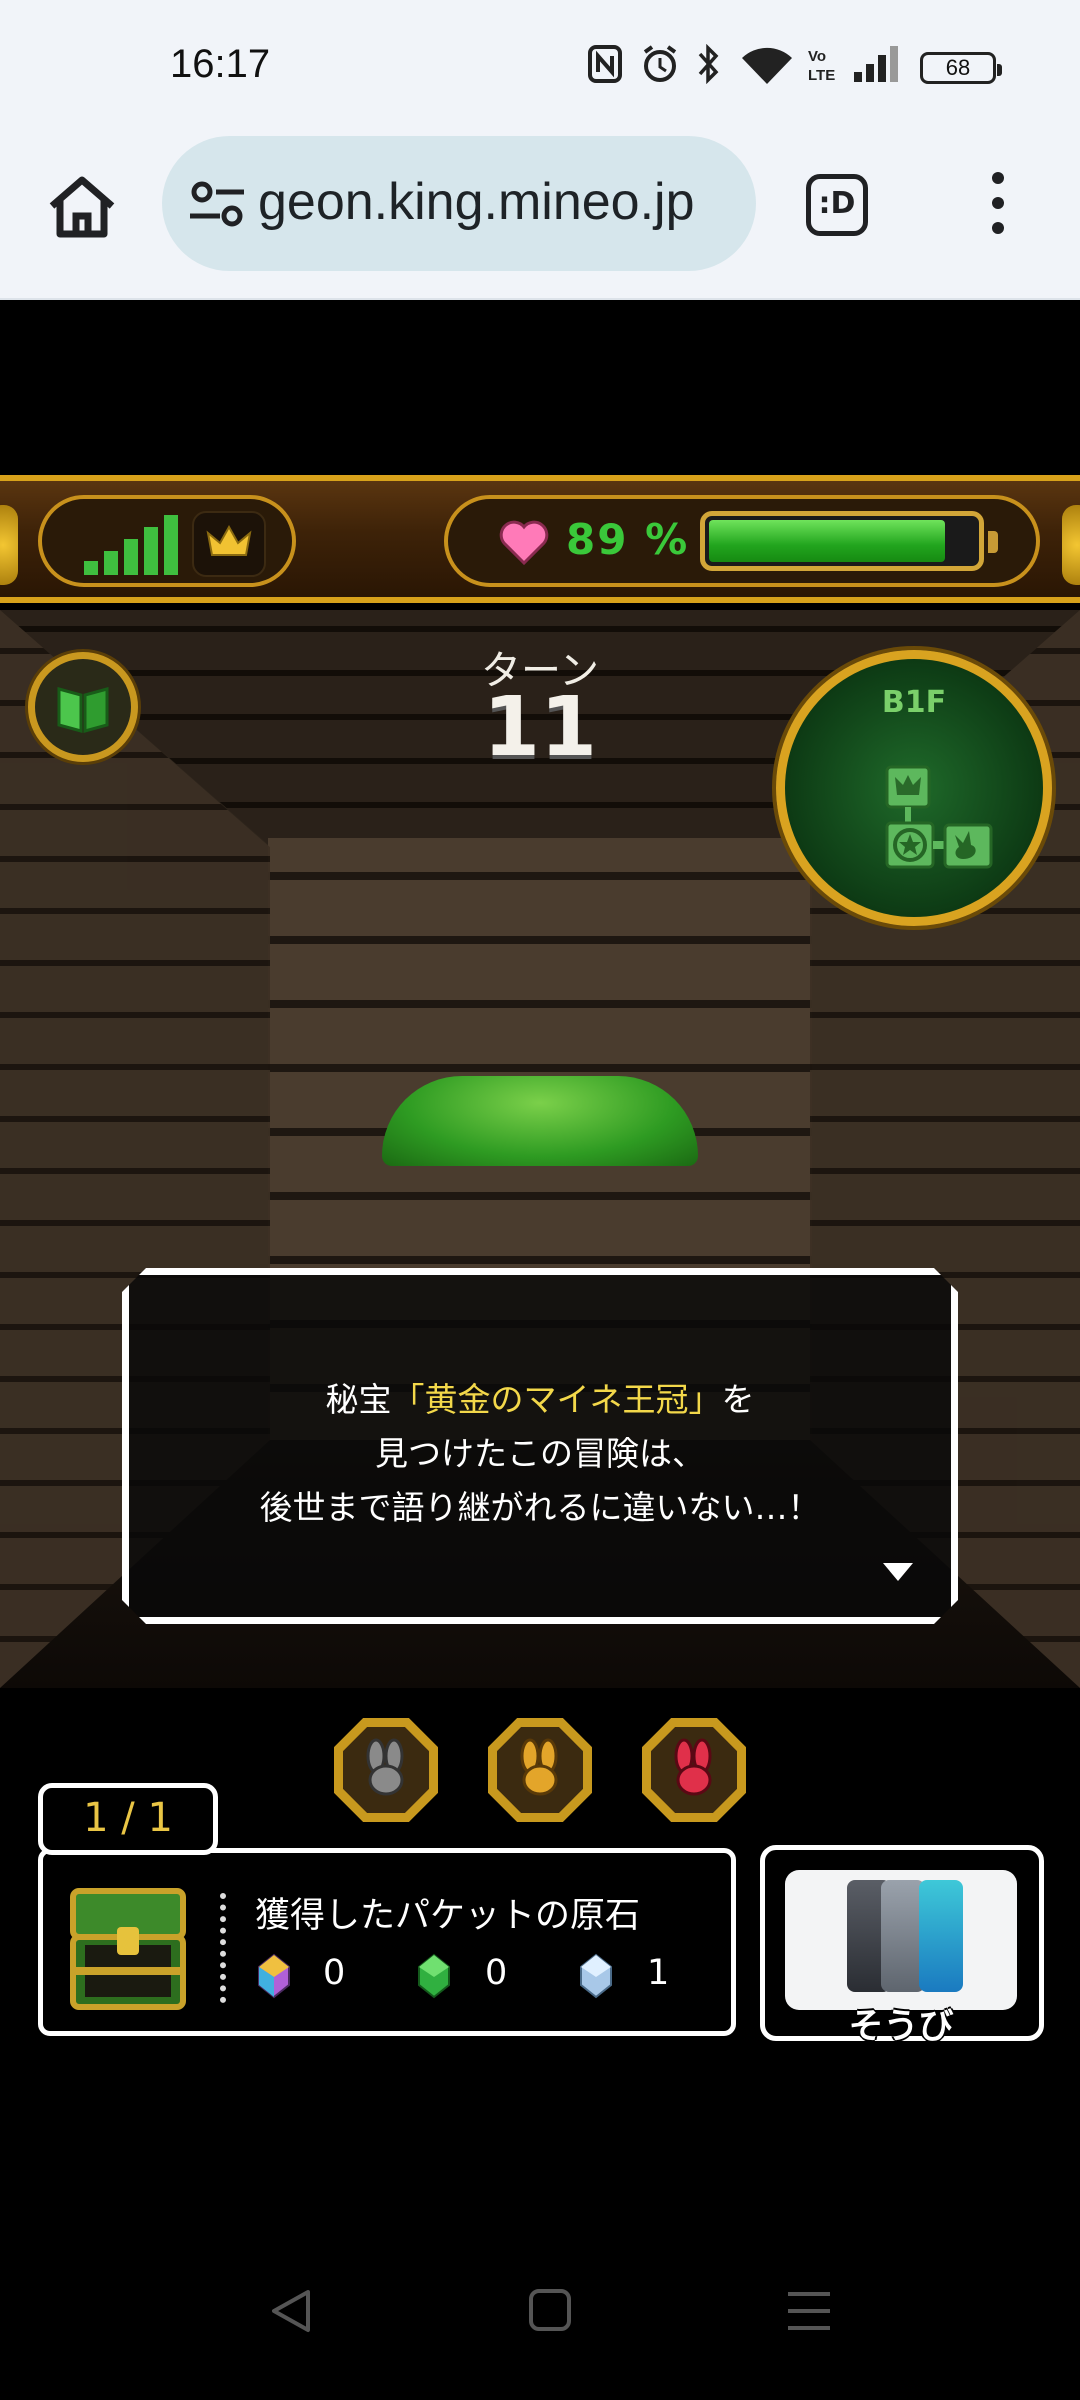 The height and width of the screenshot is (2400, 1080). What do you see at coordinates (476, 202) in the screenshot?
I see `url-text: geon.king.mineo.jp` at bounding box center [476, 202].